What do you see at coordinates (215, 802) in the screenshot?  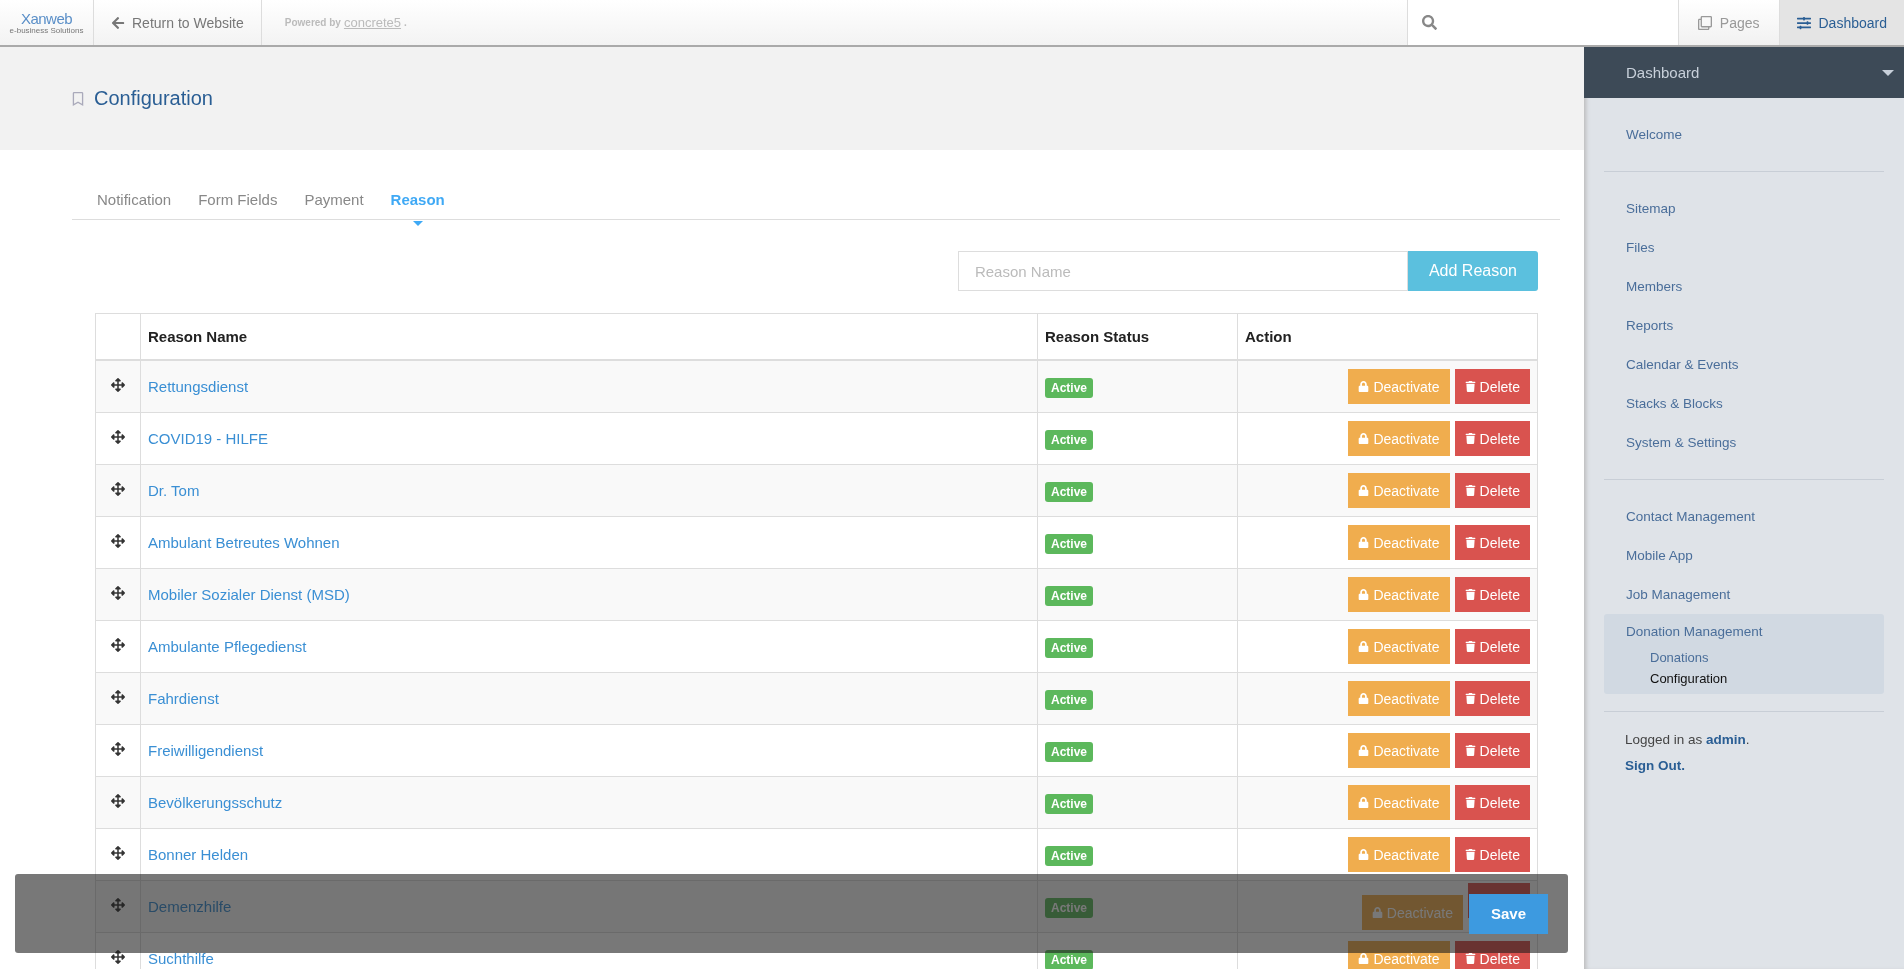 I see `reason-link: Bevölkerungsschutz` at bounding box center [215, 802].